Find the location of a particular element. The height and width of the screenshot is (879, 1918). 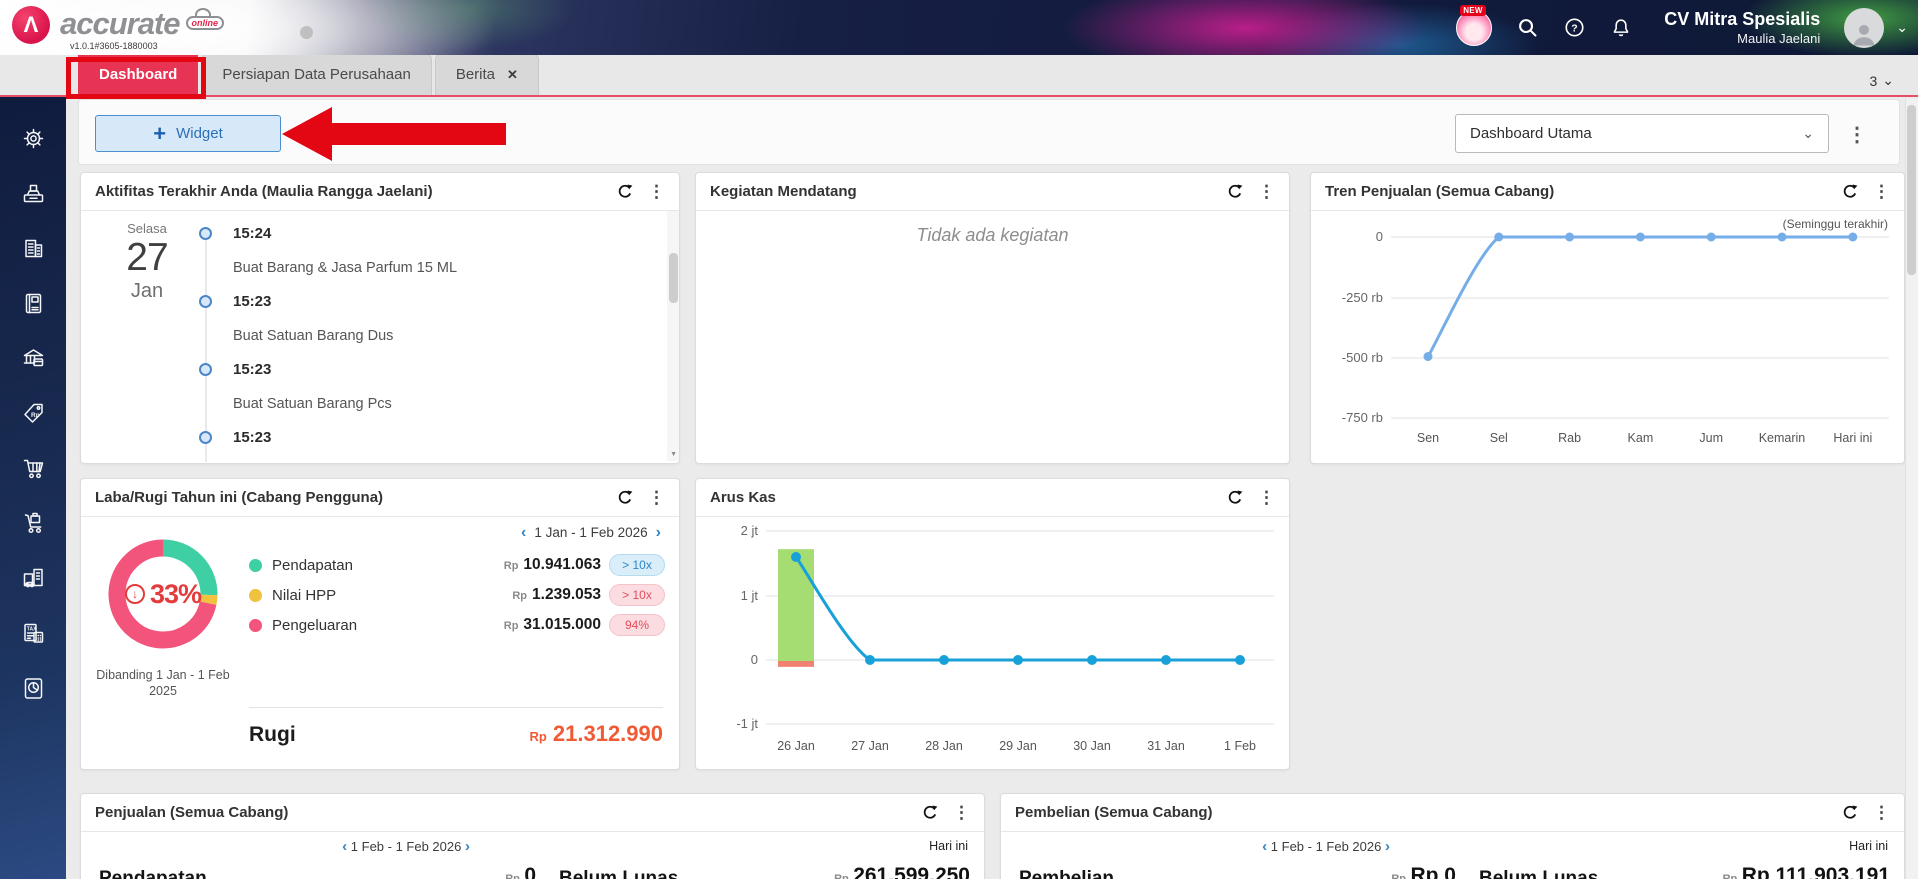

price-tag-rp-icon: Rp is located at coordinates (33, 413).